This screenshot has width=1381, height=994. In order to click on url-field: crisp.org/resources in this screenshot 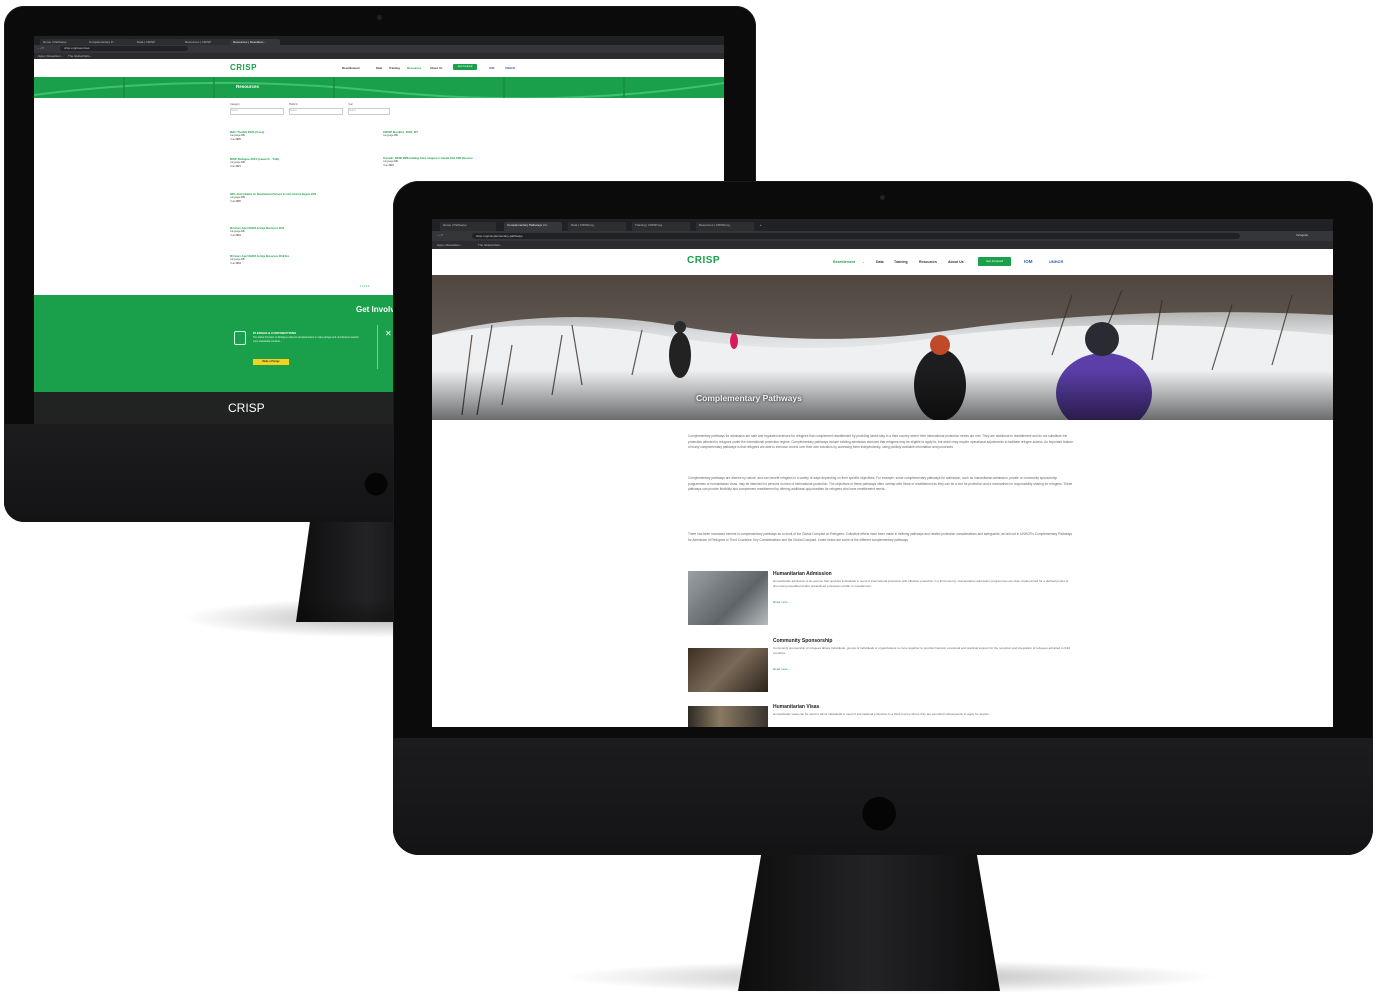, I will do `click(124, 48)`.